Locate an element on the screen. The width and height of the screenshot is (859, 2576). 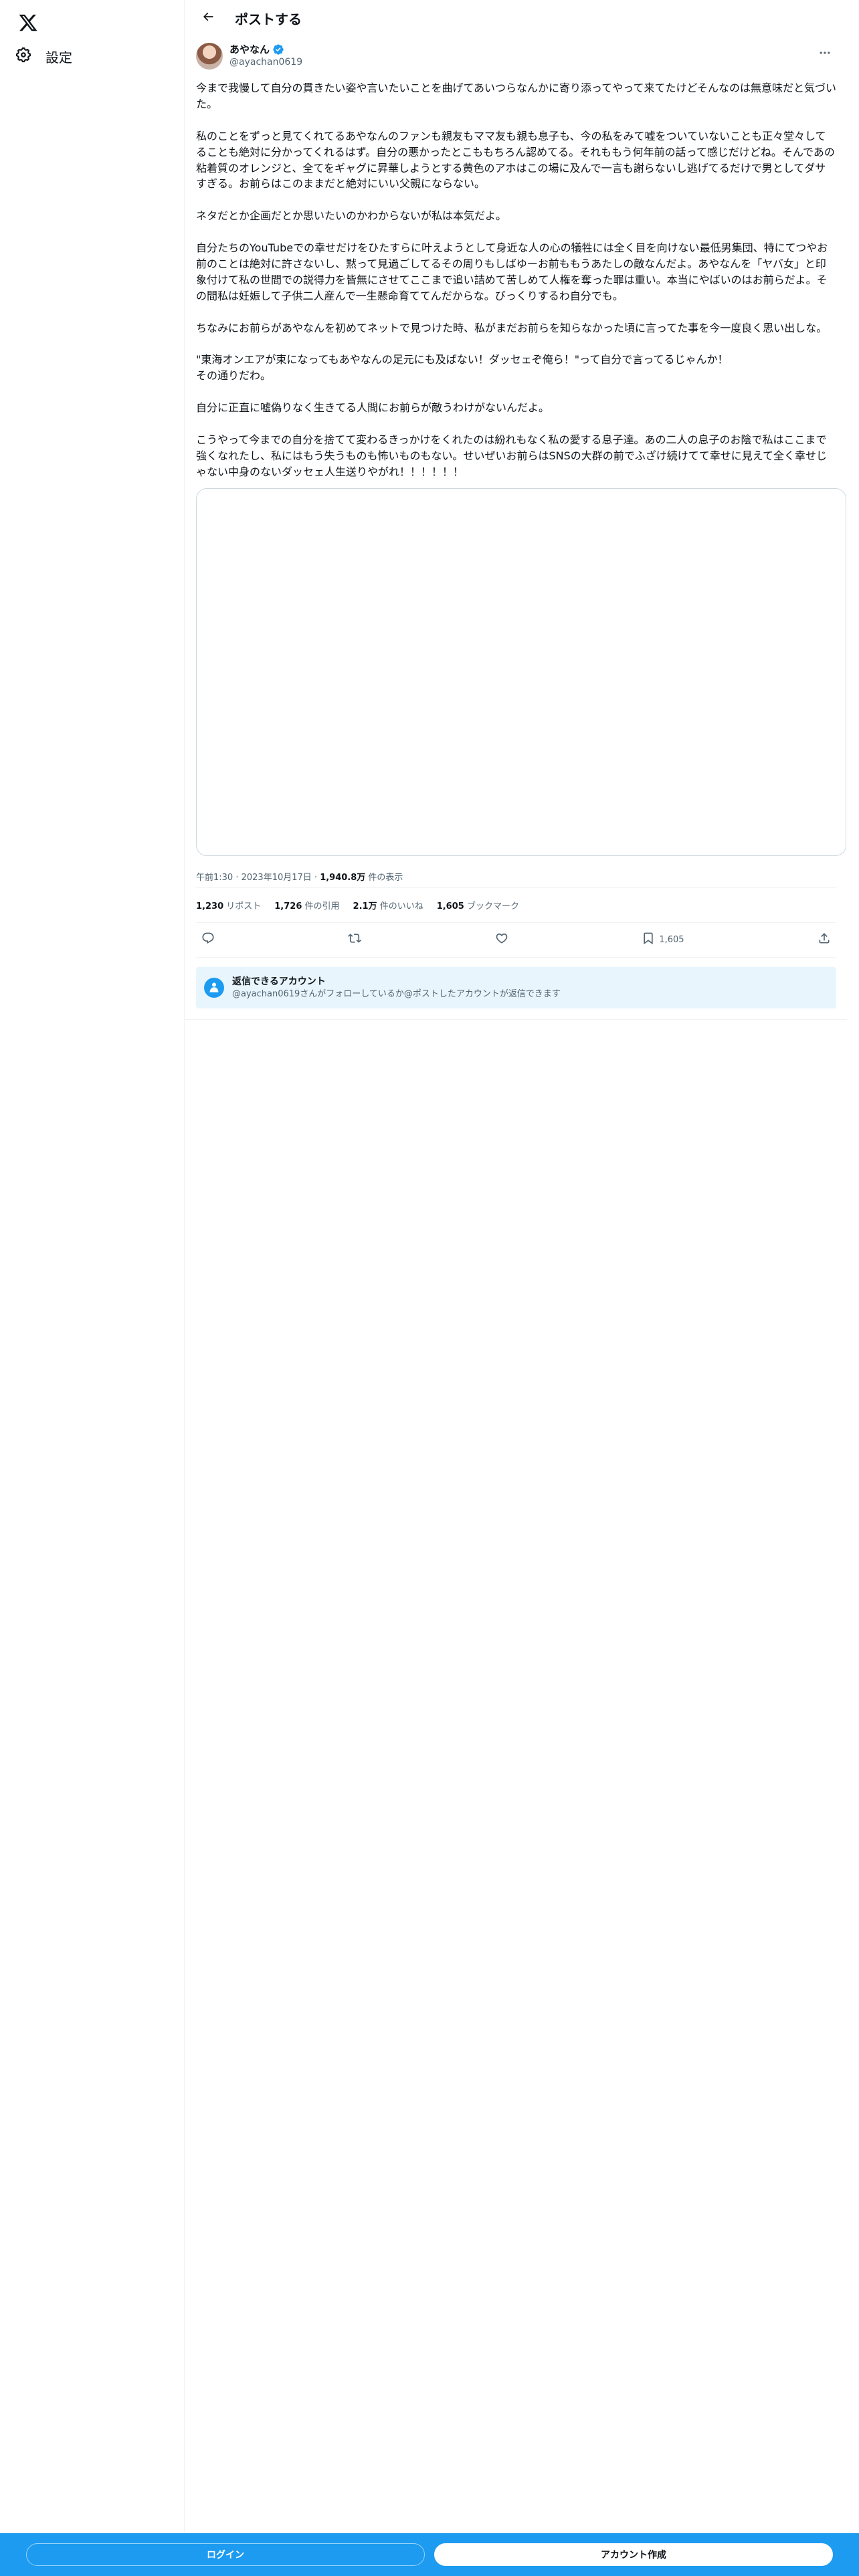
tweet-date: 2023年10月17日 is located at coordinates (277, 878).